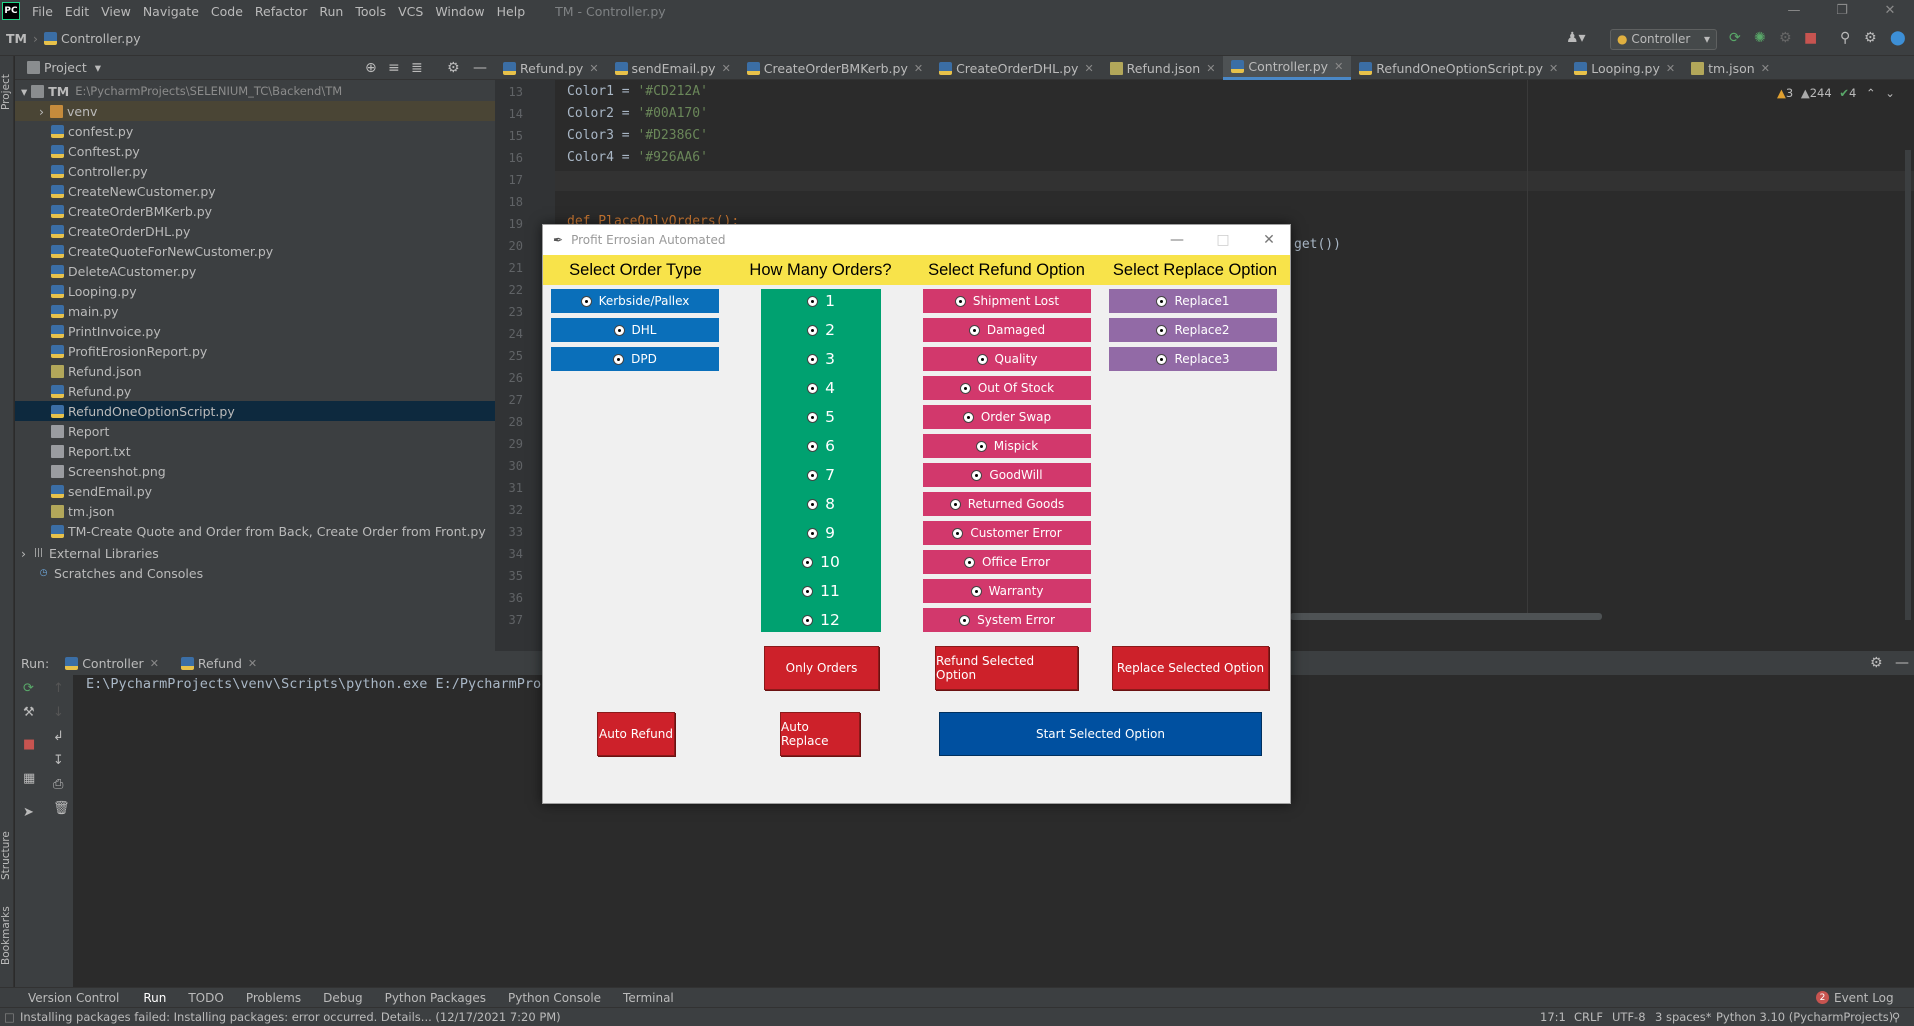 This screenshot has height=1026, width=1914. I want to click on auto-replace-button: Auto Replace, so click(820, 734).